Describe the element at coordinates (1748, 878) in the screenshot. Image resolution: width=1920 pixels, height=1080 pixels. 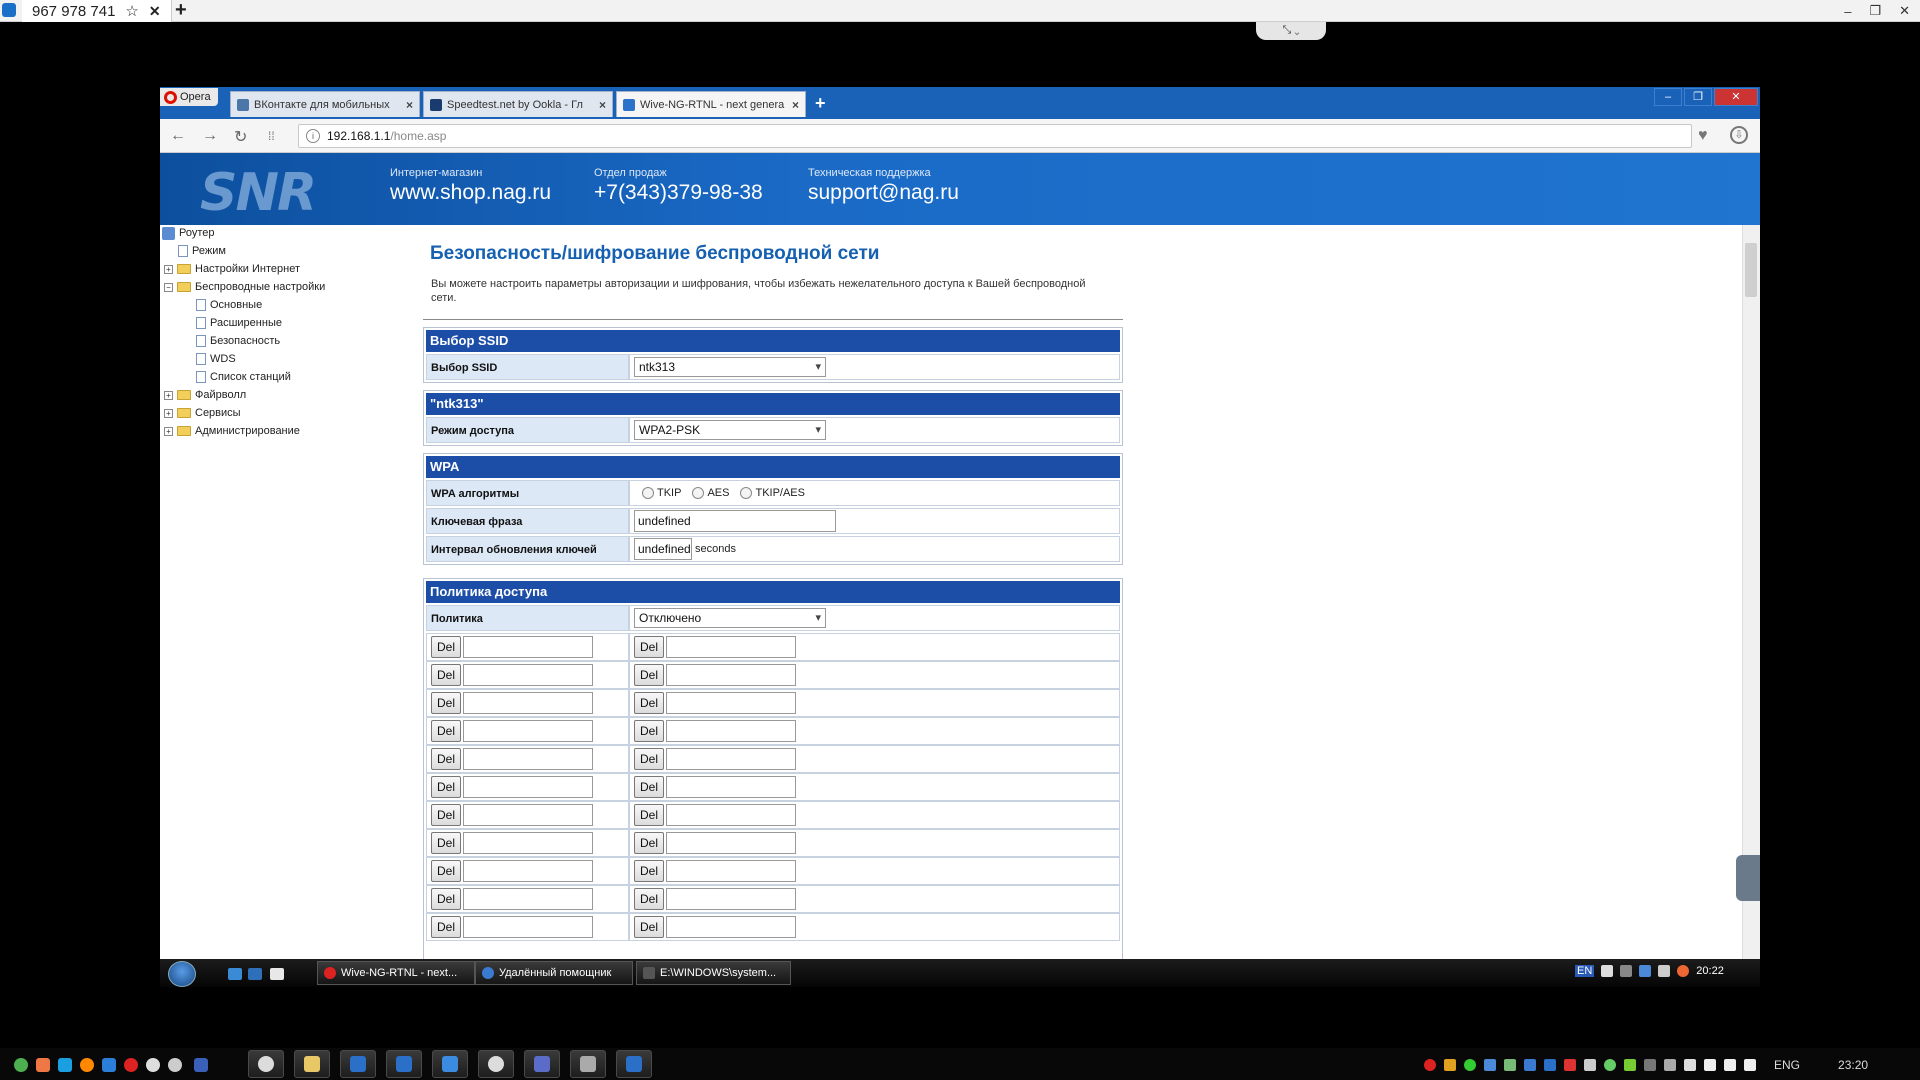
I see `teamviewer-side-panel-handle` at that location.